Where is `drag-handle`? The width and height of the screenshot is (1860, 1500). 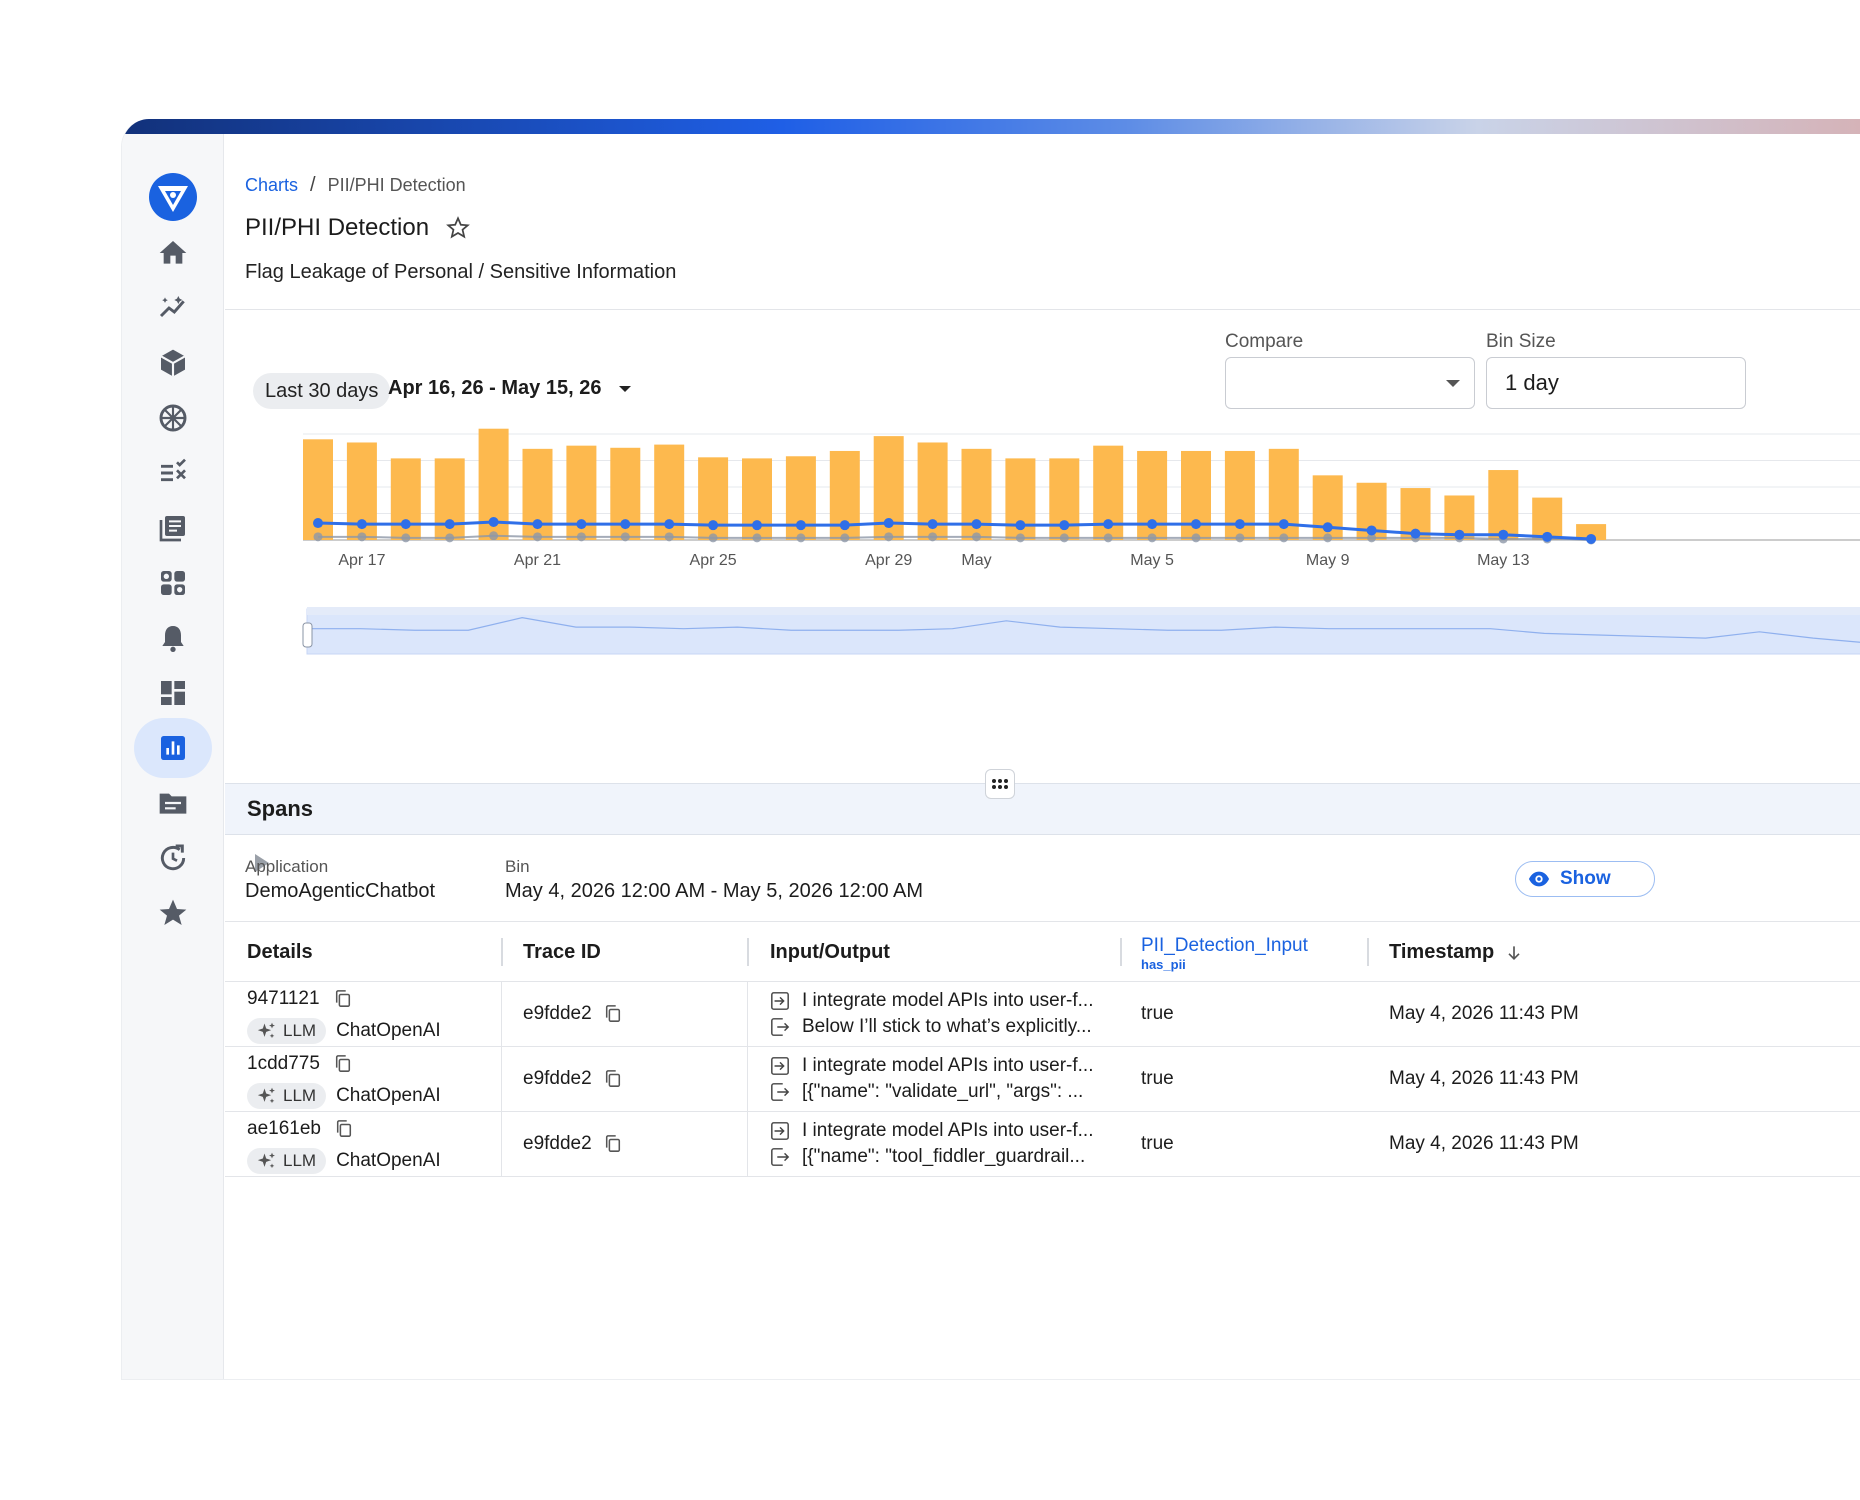 drag-handle is located at coordinates (1000, 784).